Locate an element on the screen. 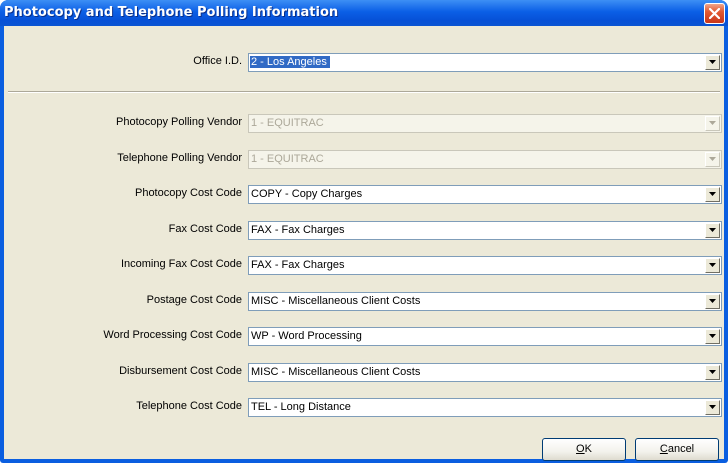 The height and width of the screenshot is (463, 728). disbursement-cost-code-dropdown: MISC - Miscellaneous Client Costs is located at coordinates (485, 372).